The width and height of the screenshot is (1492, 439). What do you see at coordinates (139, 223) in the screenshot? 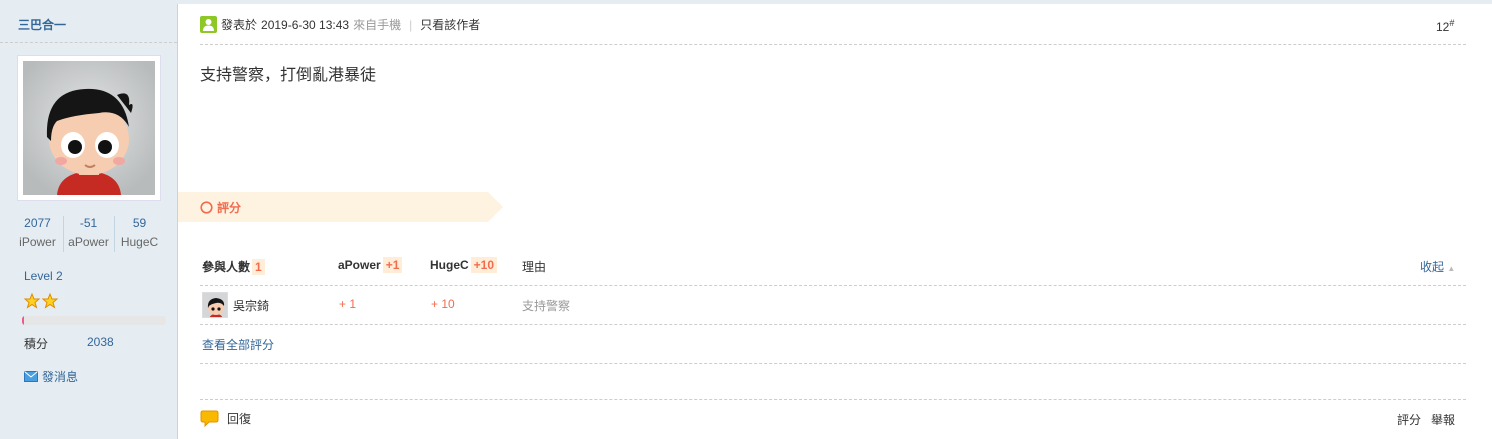
I see `stat-value: 59` at bounding box center [139, 223].